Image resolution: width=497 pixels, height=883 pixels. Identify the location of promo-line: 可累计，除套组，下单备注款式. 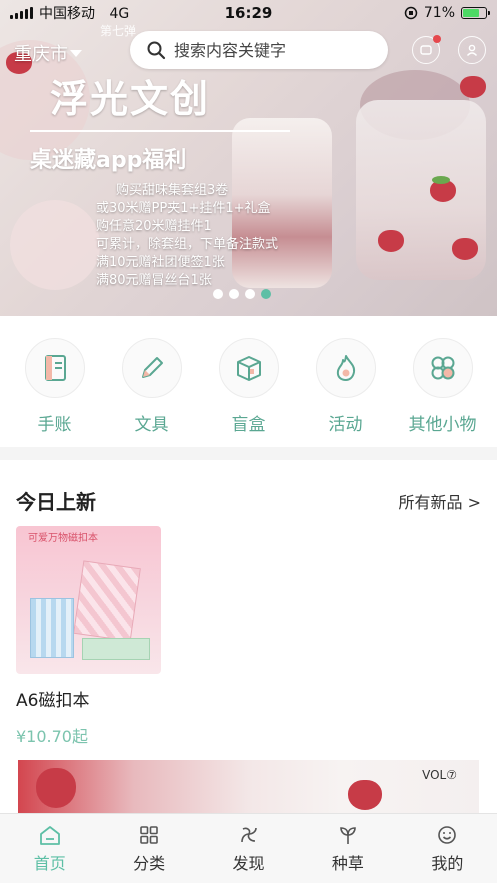
(187, 244).